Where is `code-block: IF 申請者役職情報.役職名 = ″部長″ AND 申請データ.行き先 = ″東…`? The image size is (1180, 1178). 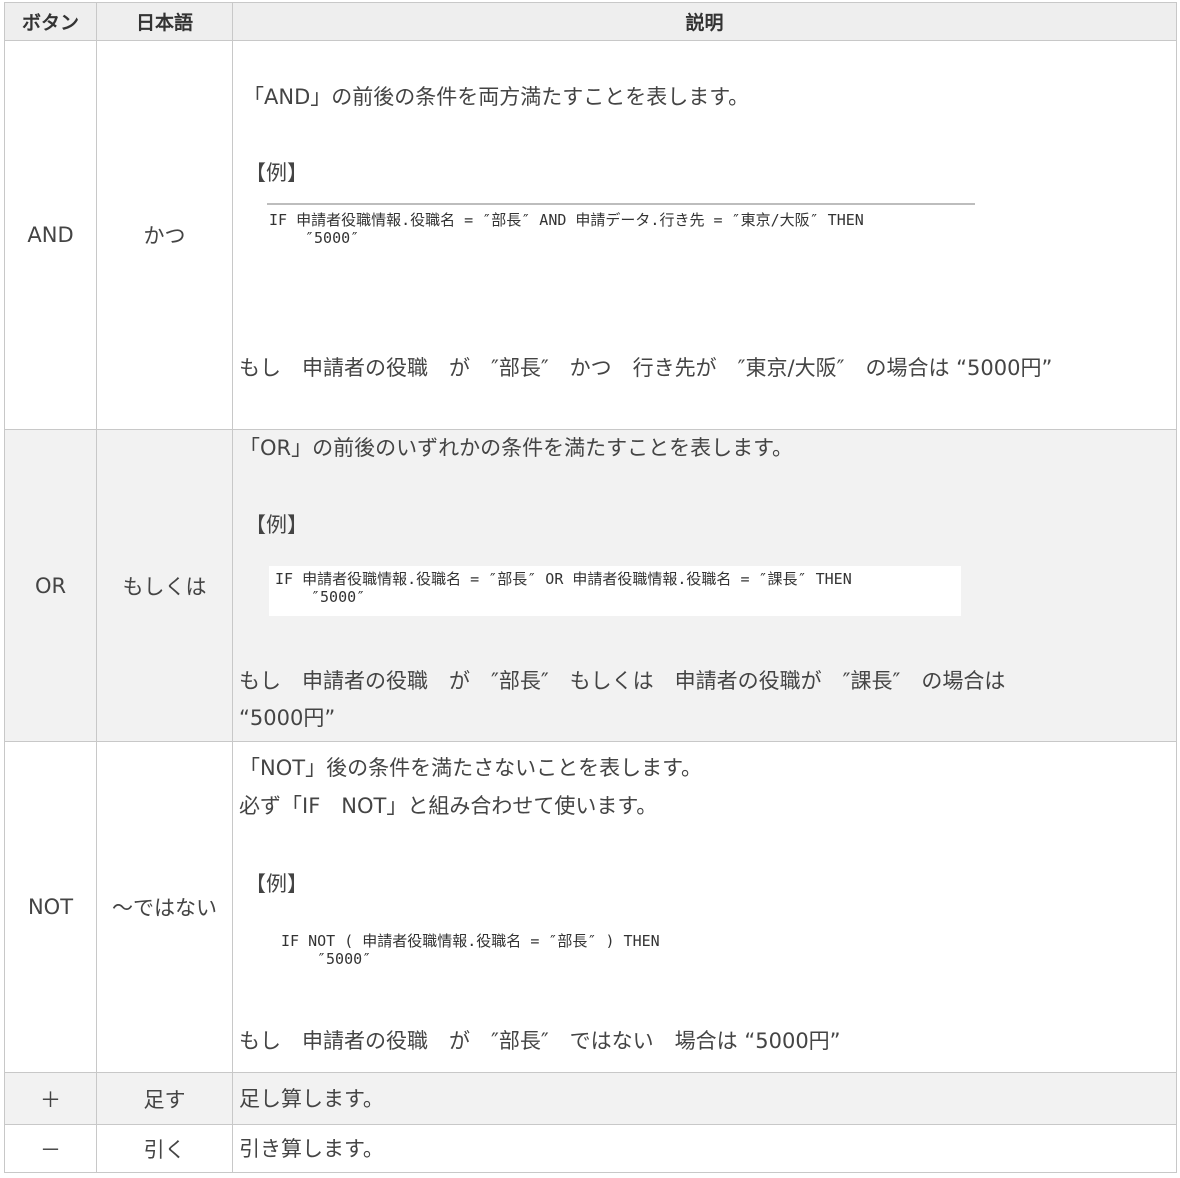 code-block: IF 申請者役職情報.役職名 = ″部長″ AND 申請データ.行き先 = ″東… is located at coordinates (566, 229).